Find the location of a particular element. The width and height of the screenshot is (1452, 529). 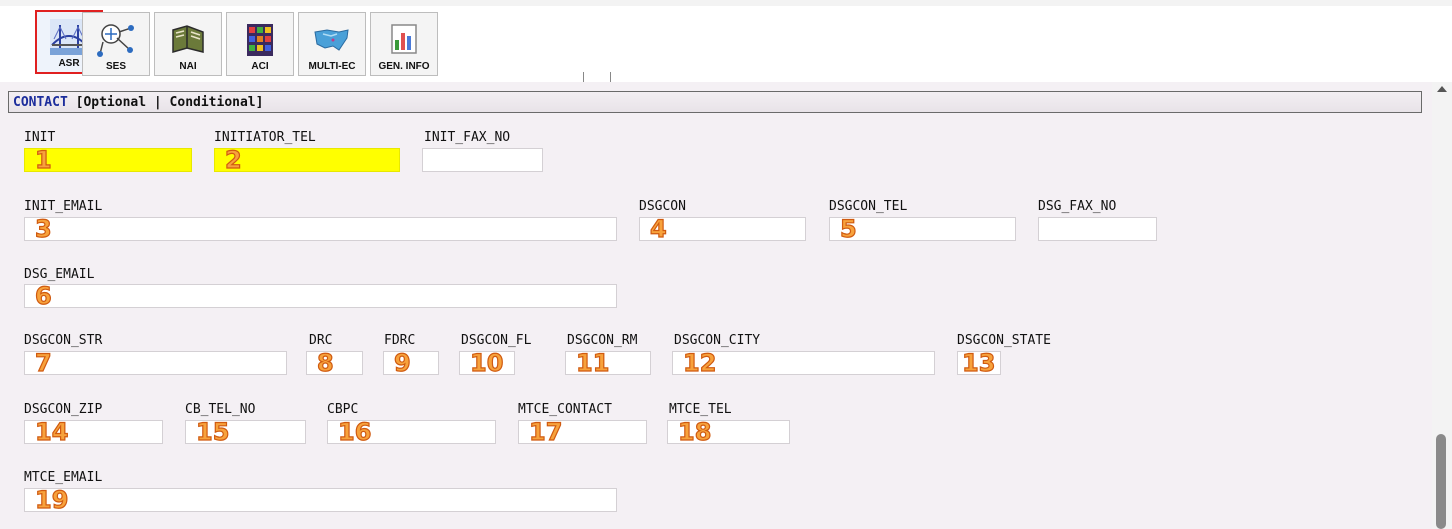

gen-info-button: GEN. INFO is located at coordinates (404, 44).